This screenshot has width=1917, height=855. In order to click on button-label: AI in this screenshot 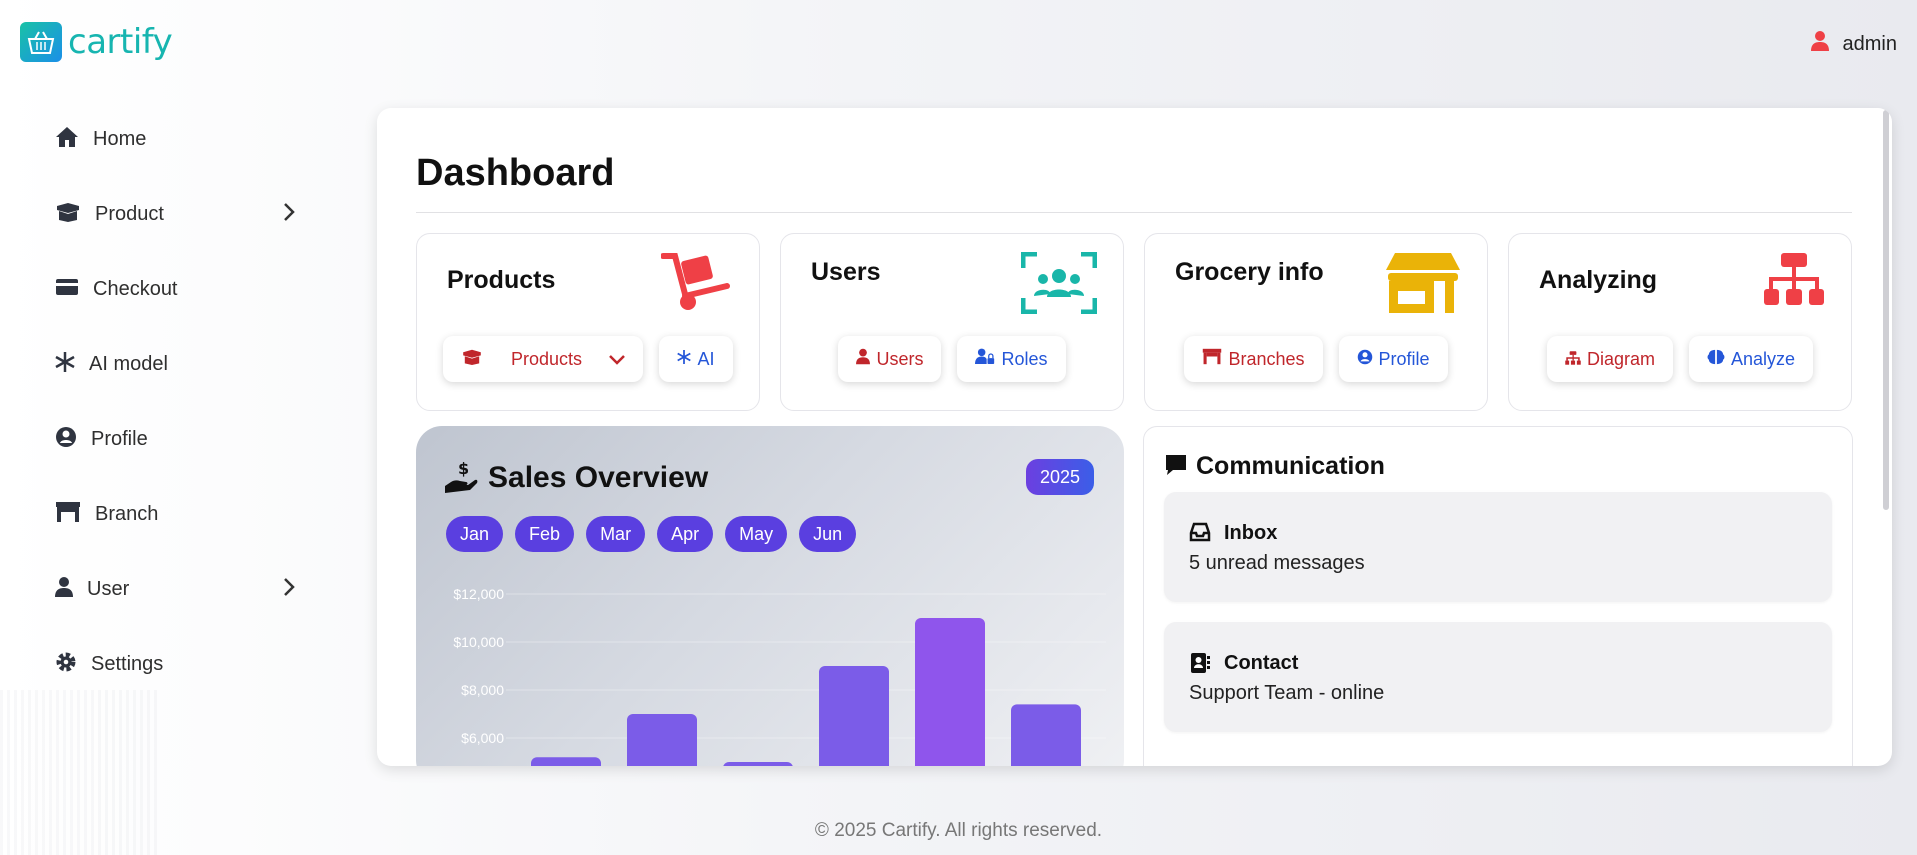, I will do `click(706, 358)`.